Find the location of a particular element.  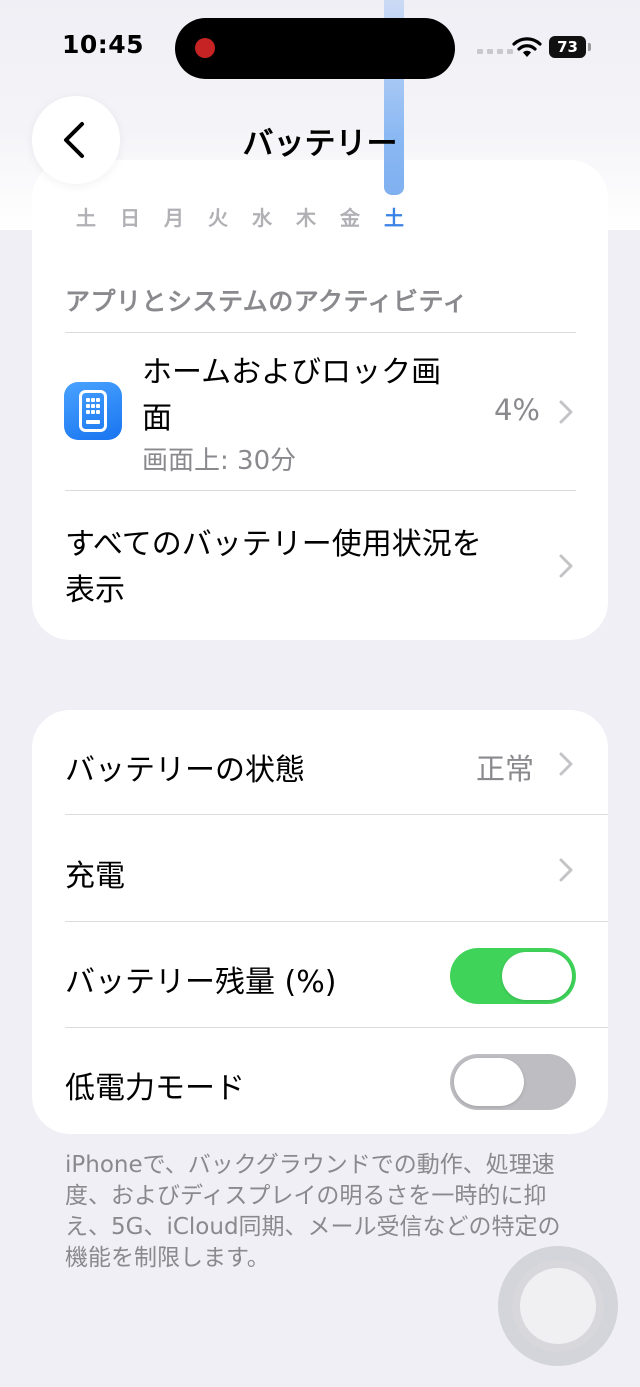

day-label: 火 is located at coordinates (218, 218).